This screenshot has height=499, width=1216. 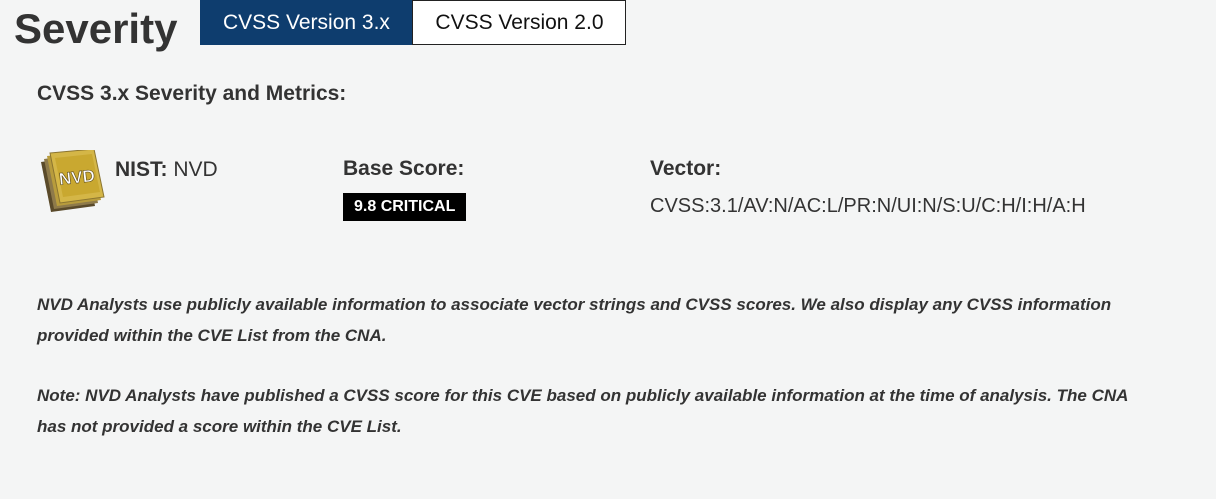 What do you see at coordinates (141, 169) in the screenshot?
I see `nist-label: NIST:` at bounding box center [141, 169].